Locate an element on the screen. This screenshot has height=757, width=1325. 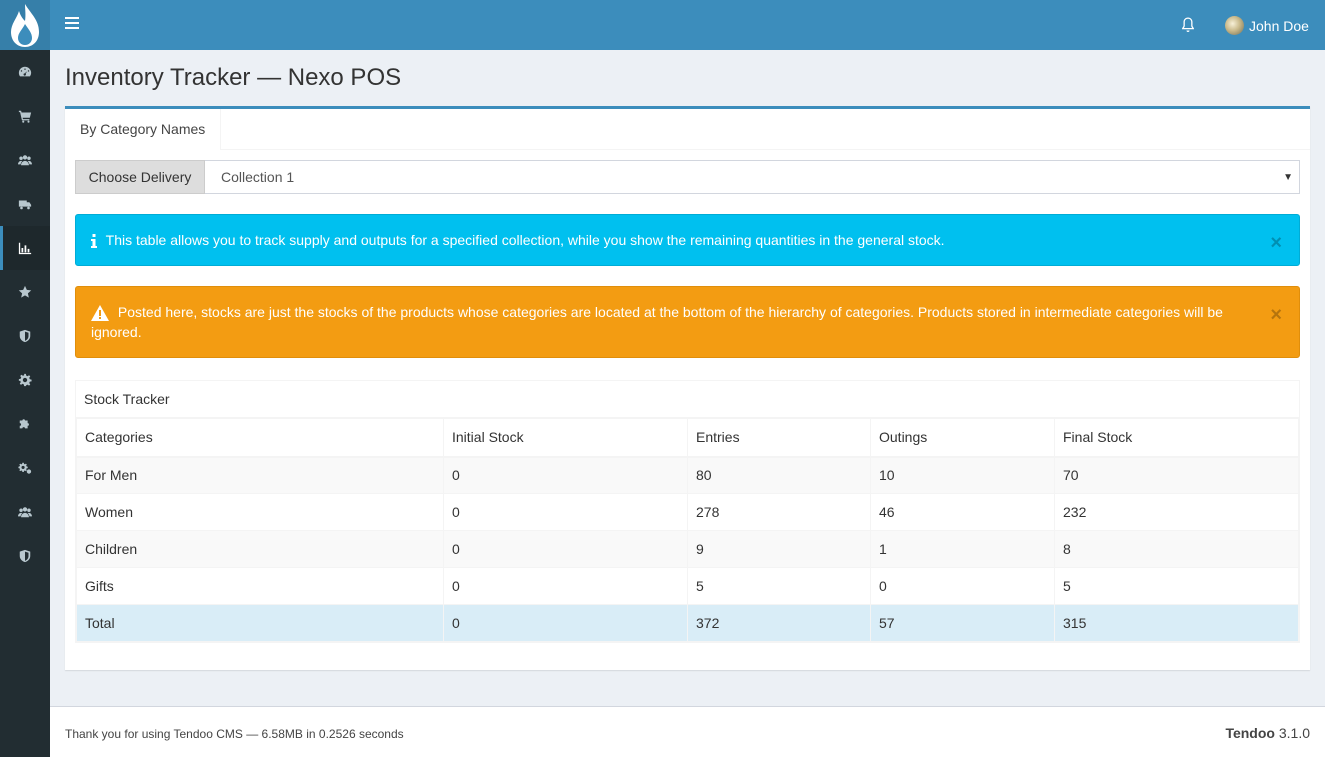
gears-icon is located at coordinates (25, 468).